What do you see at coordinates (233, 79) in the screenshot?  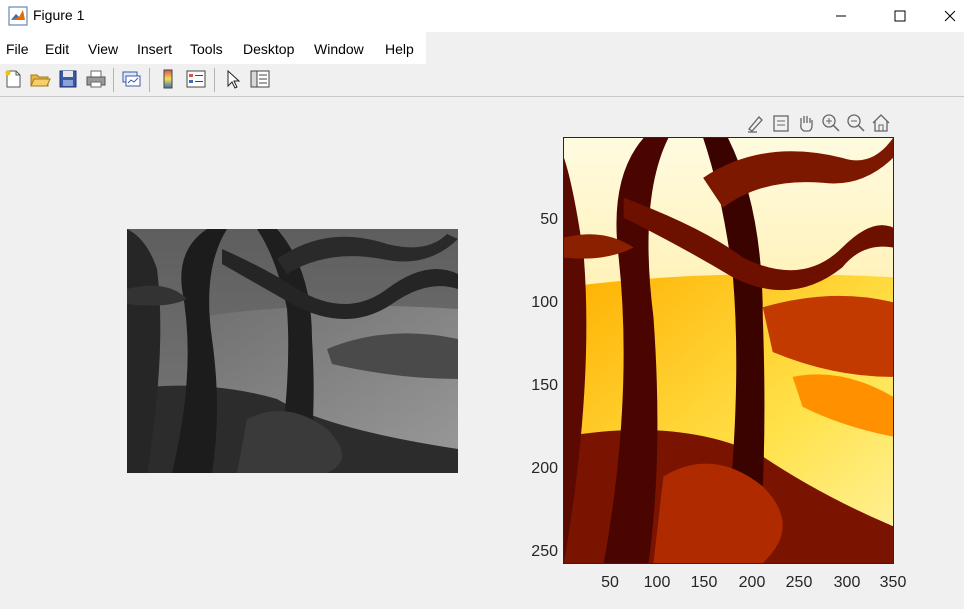 I see `edit-plot-icon` at bounding box center [233, 79].